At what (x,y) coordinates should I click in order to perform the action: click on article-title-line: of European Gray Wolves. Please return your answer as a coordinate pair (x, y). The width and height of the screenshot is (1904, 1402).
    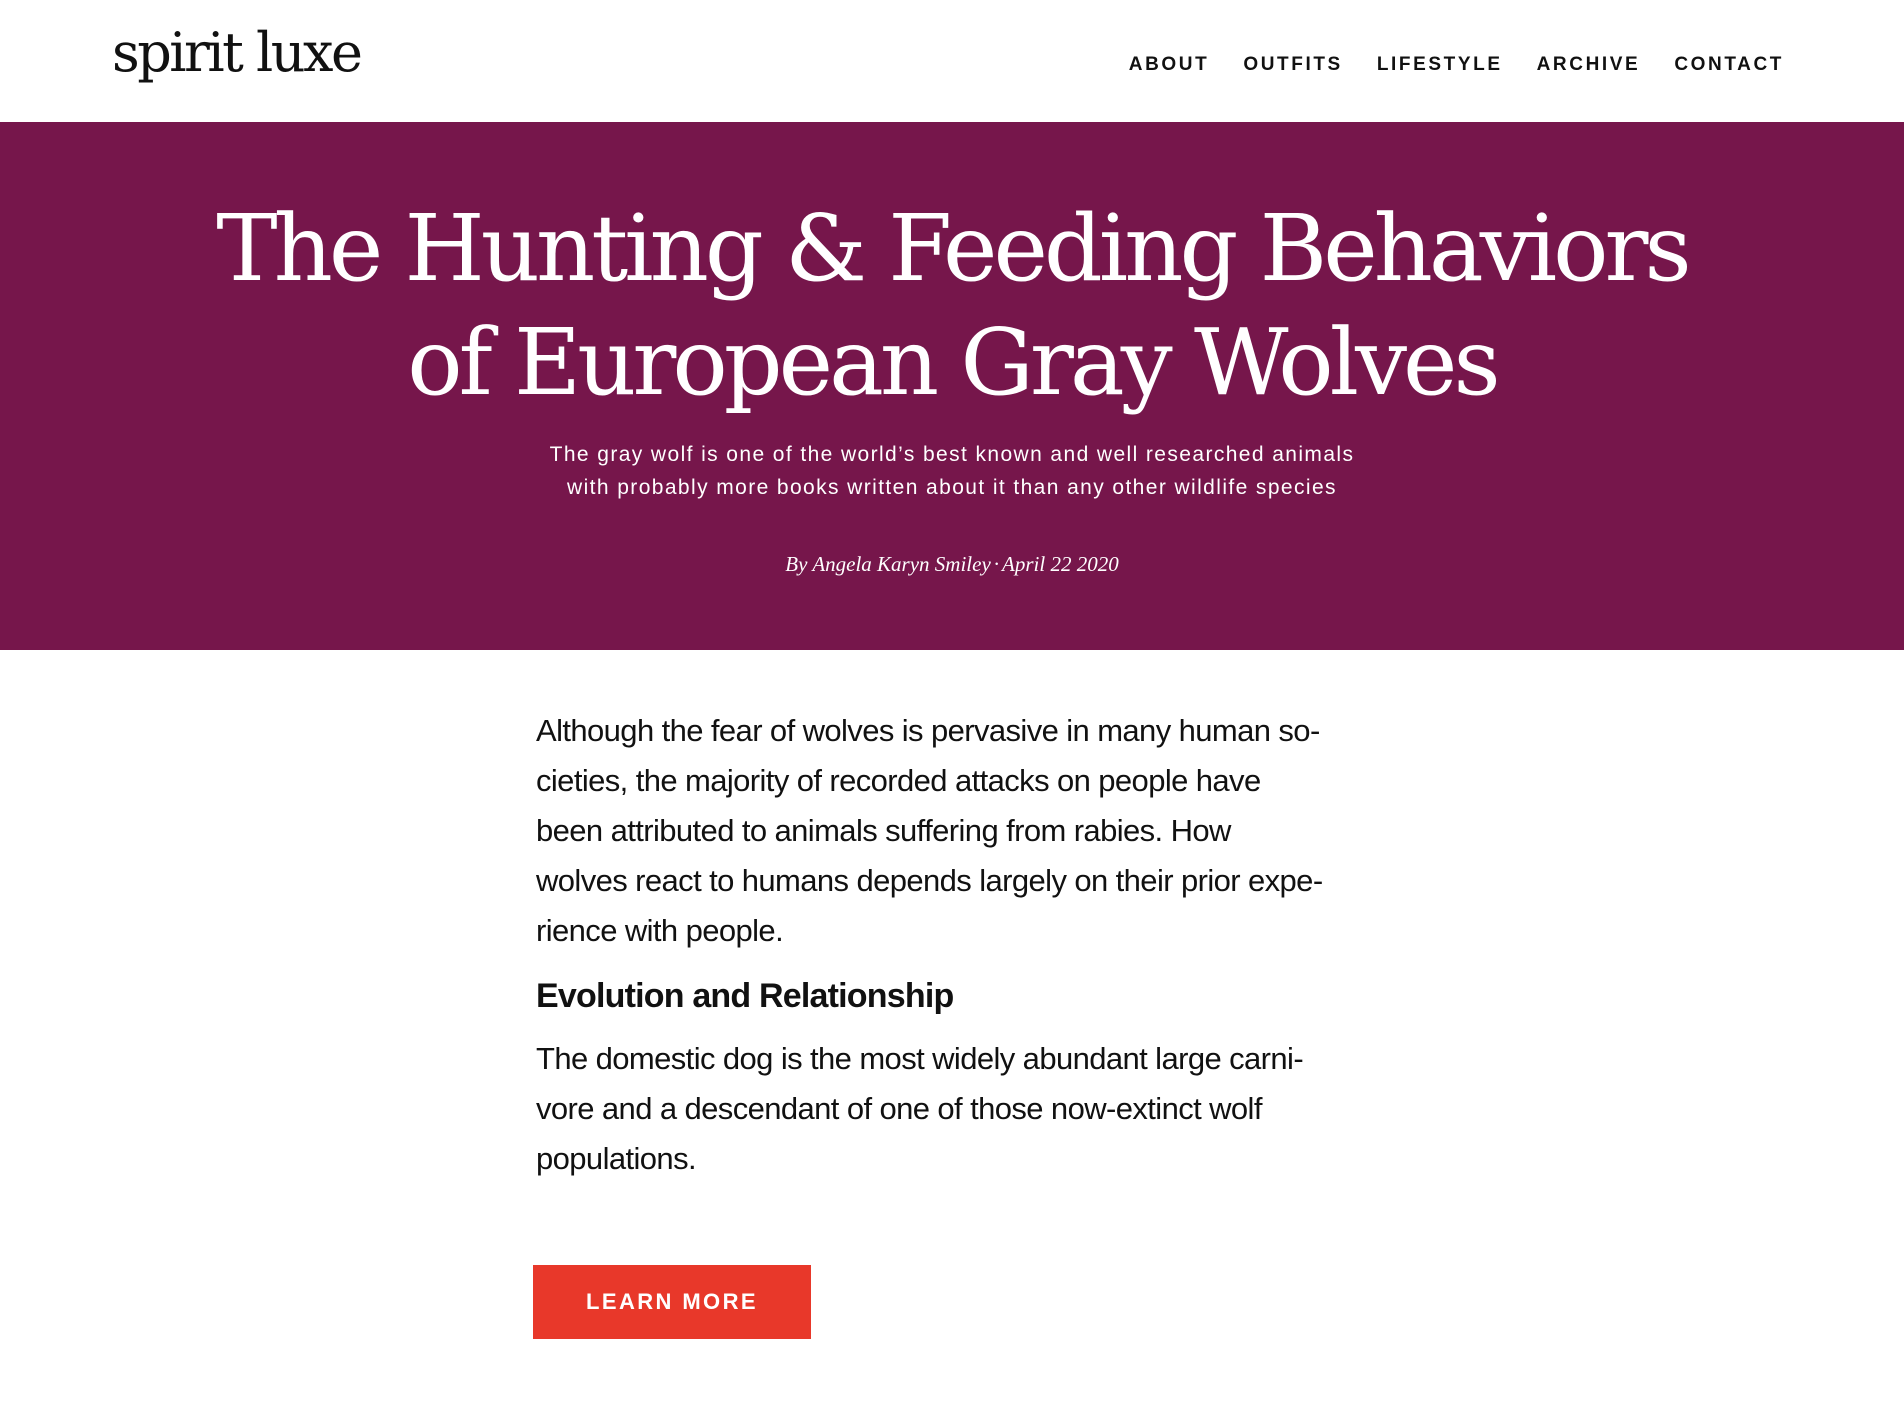
    Looking at the image, I should click on (953, 362).